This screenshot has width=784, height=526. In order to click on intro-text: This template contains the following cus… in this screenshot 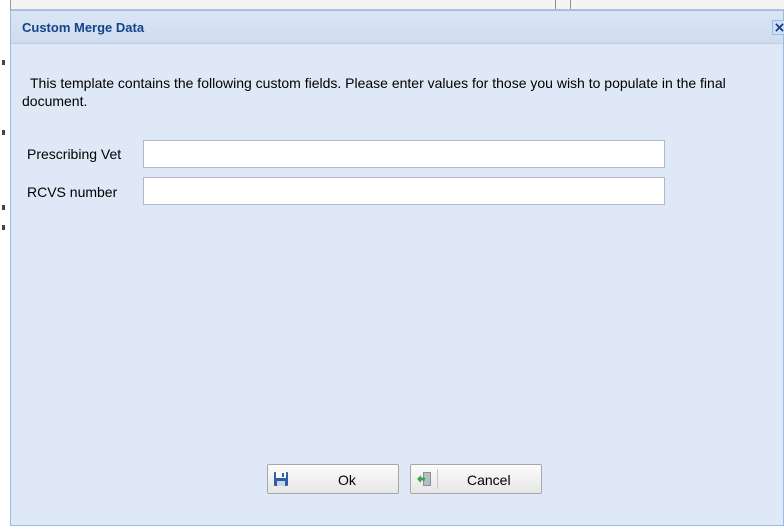, I will do `click(374, 92)`.